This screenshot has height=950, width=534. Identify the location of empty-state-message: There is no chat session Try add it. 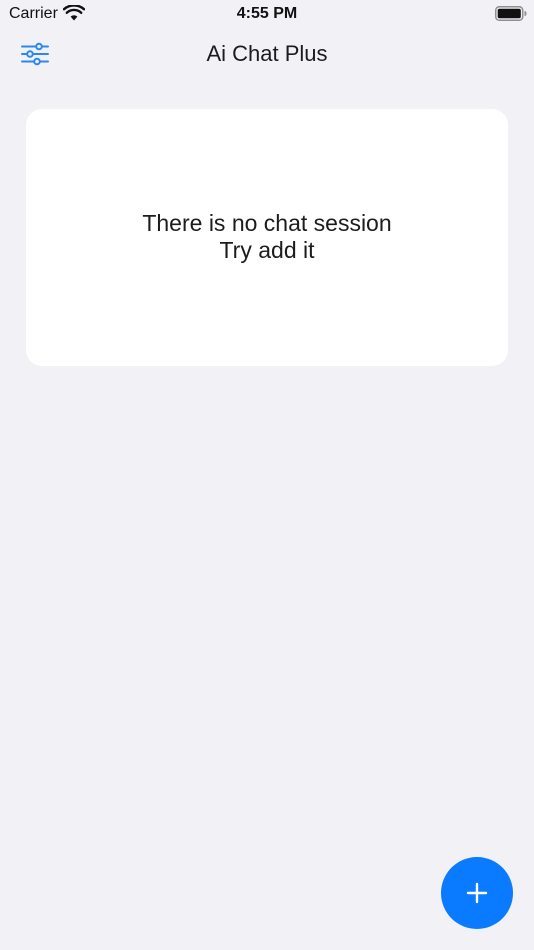
(267, 237).